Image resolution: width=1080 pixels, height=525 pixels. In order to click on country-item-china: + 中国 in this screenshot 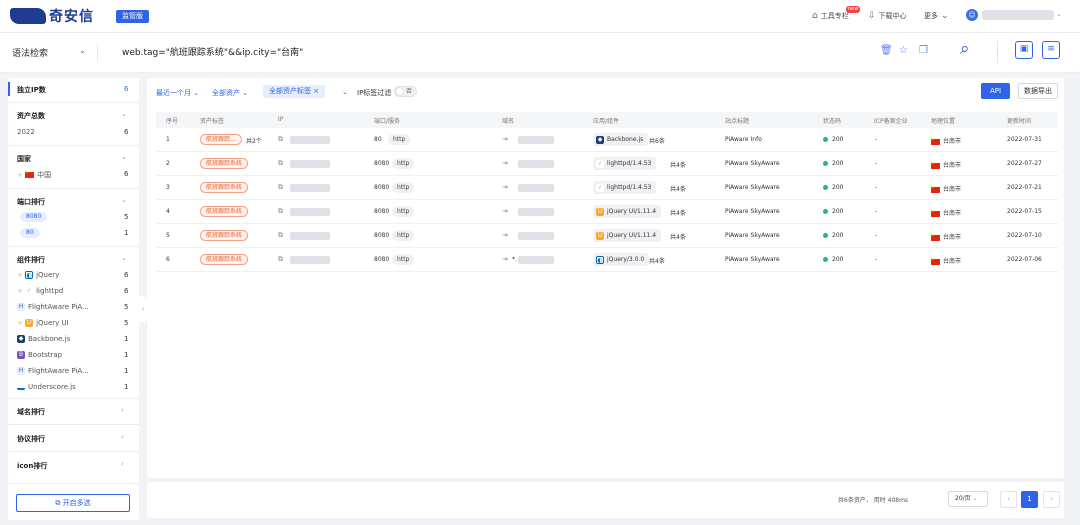, I will do `click(34, 174)`.